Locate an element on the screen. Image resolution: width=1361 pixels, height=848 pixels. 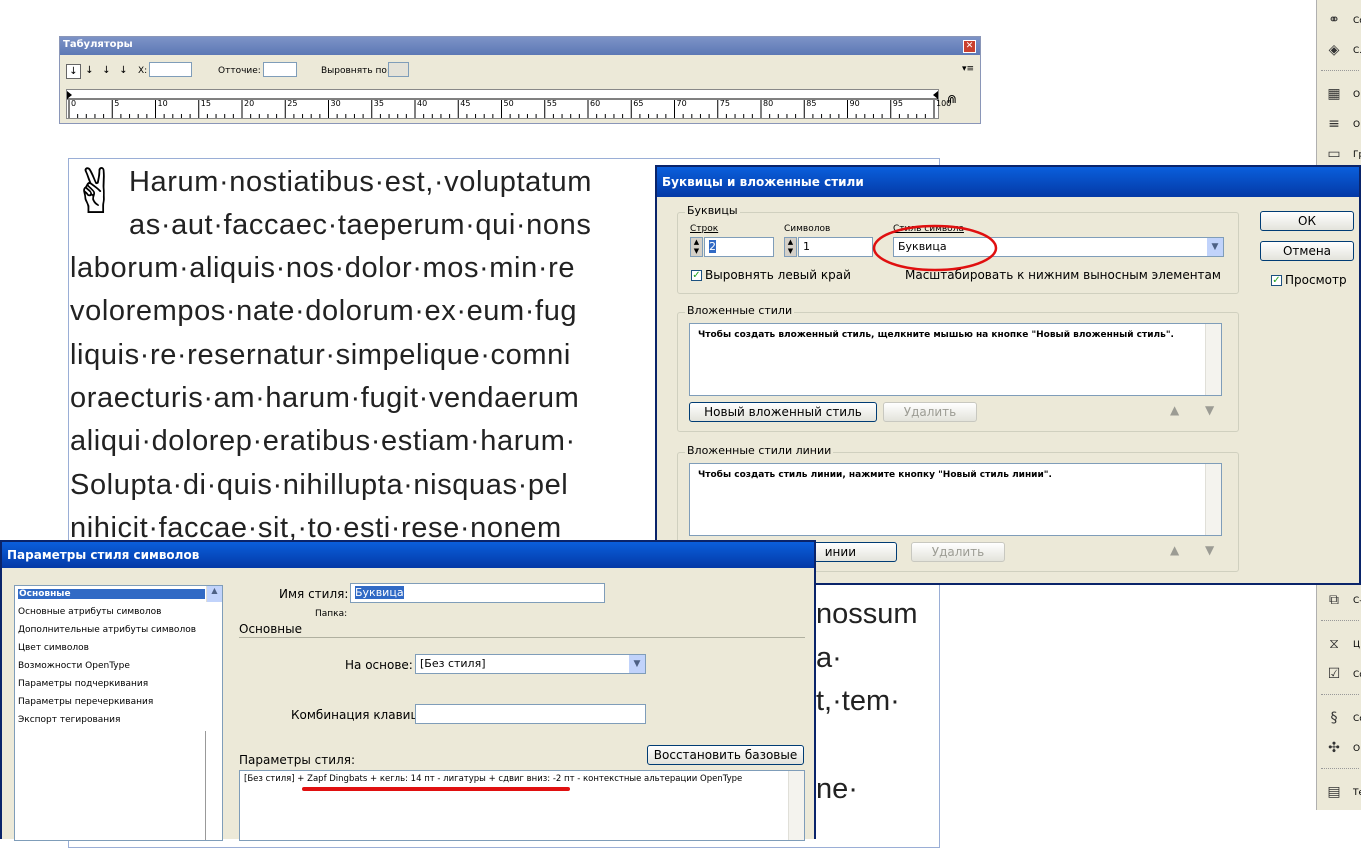
category-item: Возможности OpenType is located at coordinates (74, 666).